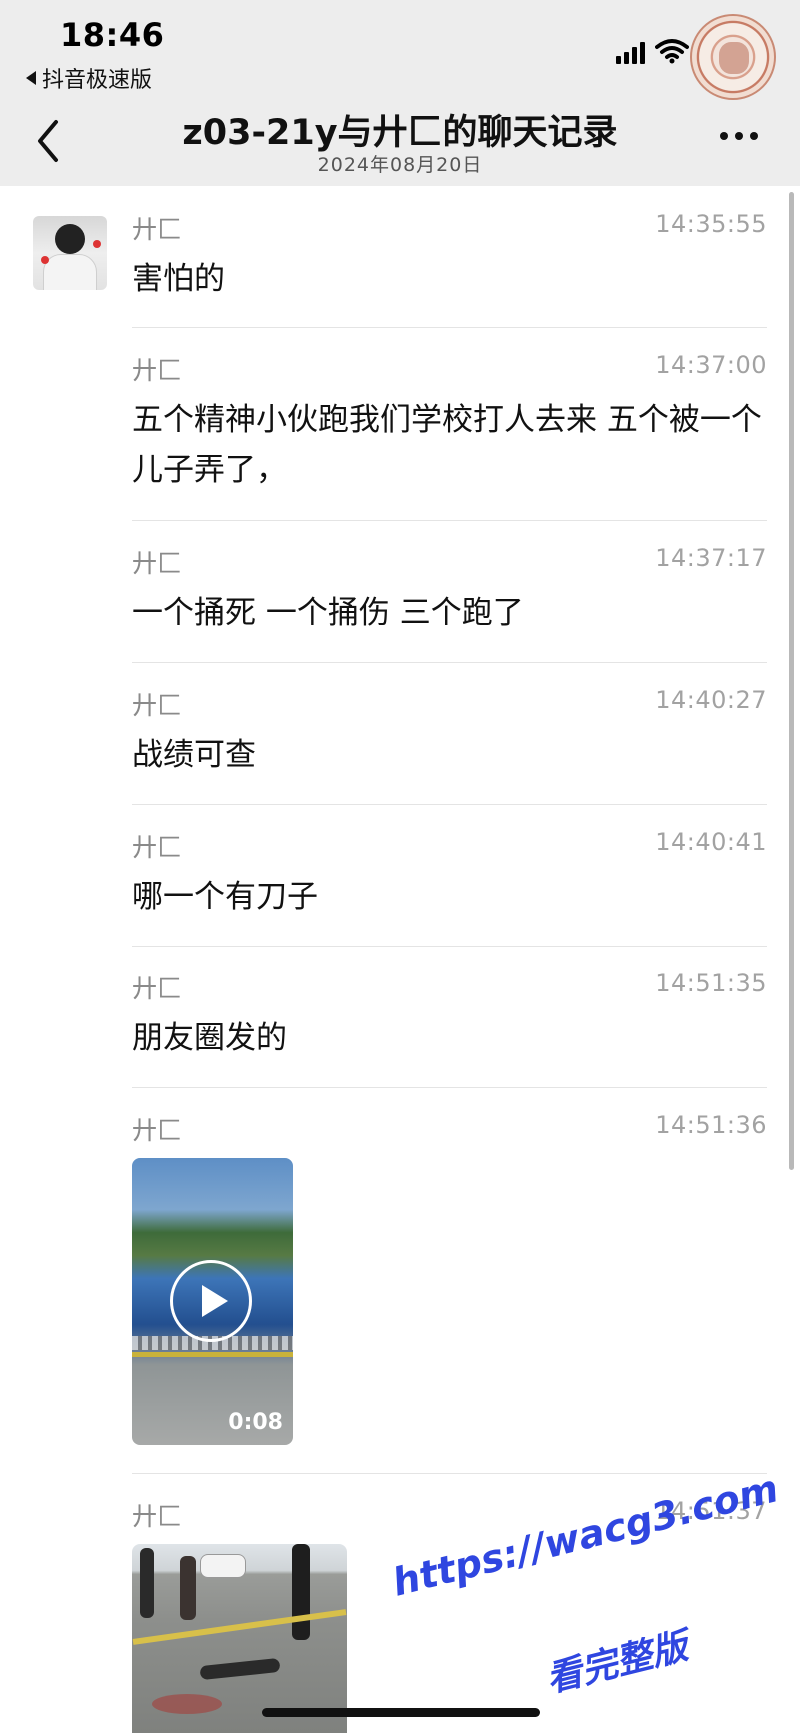 The height and width of the screenshot is (1733, 800). I want to click on profile-stamp-icon, so click(733, 57).